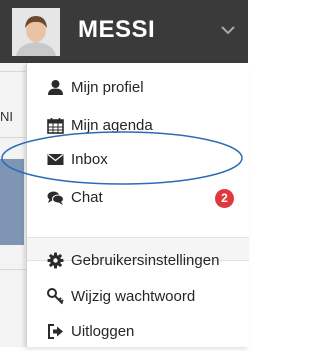  Describe the element at coordinates (107, 87) in the screenshot. I see `menu-item-label: Mijn profiel` at that location.